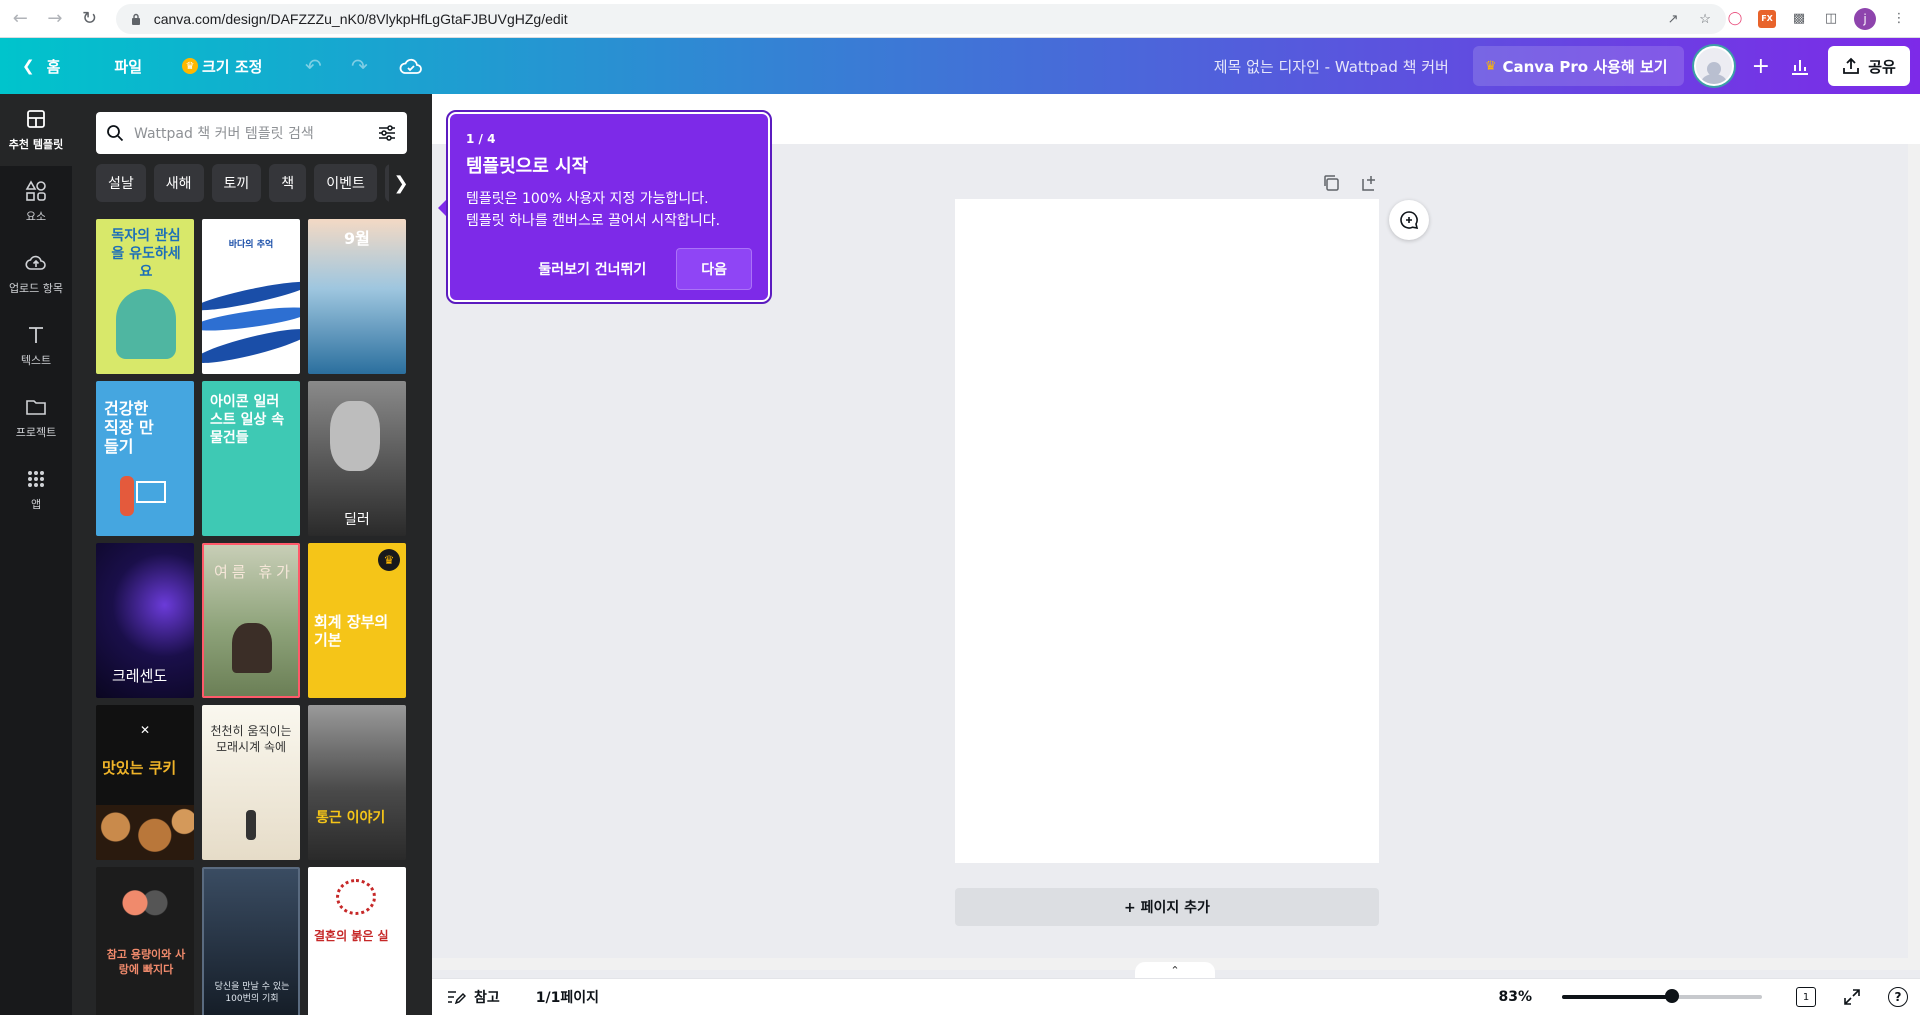  Describe the element at coordinates (36, 504) in the screenshot. I see `rail-label: 앱` at that location.